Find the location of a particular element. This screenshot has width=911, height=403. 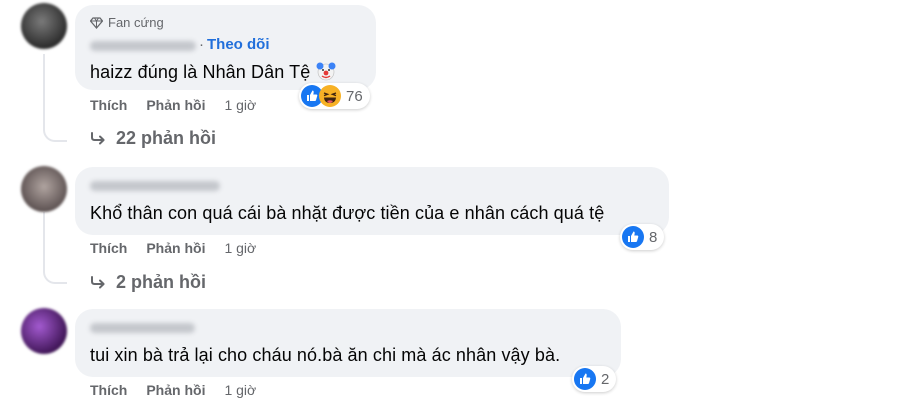

haha-reaction-icon is located at coordinates (330, 96).